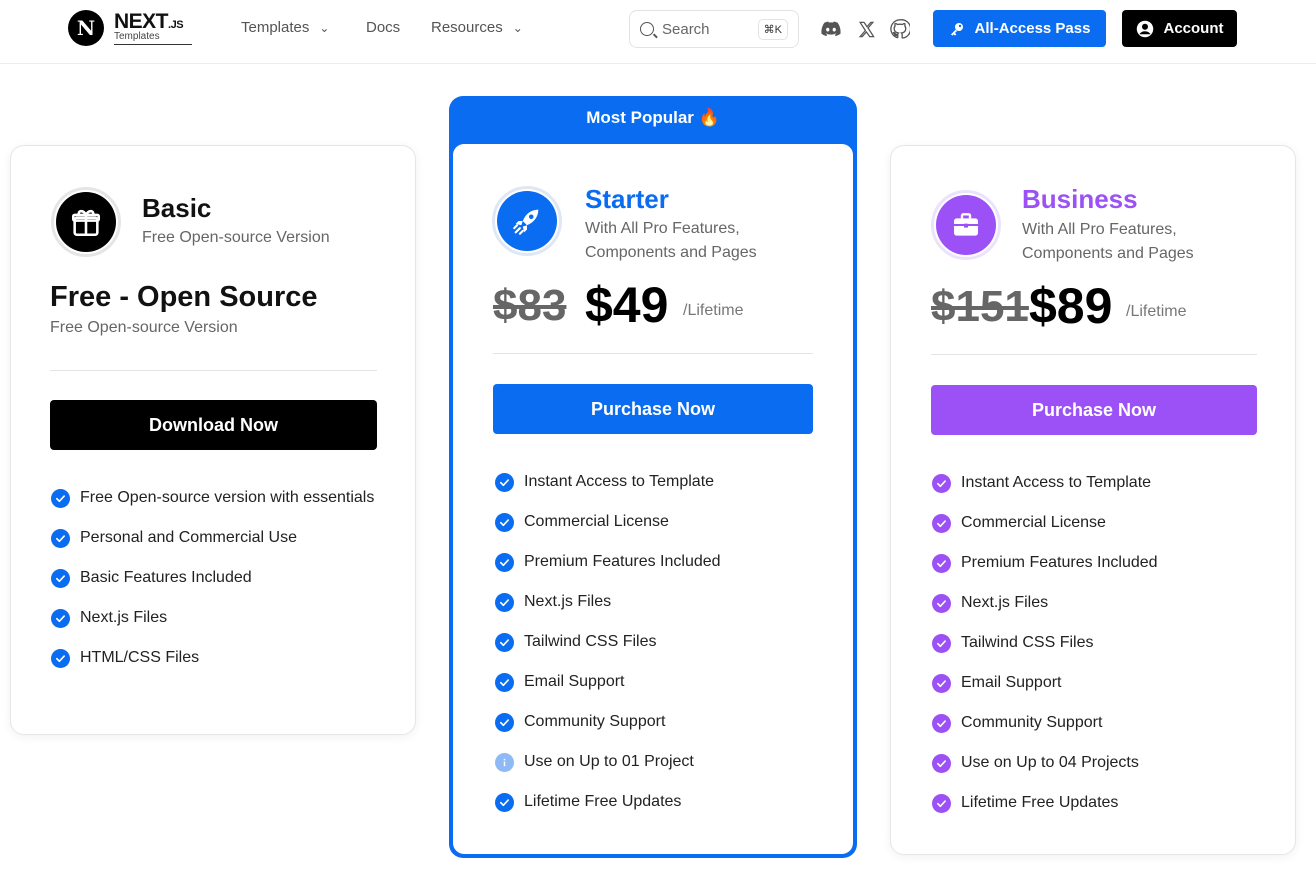 This screenshot has height=884, width=1316. I want to click on feature-item: Basic Features Included, so click(216, 578).